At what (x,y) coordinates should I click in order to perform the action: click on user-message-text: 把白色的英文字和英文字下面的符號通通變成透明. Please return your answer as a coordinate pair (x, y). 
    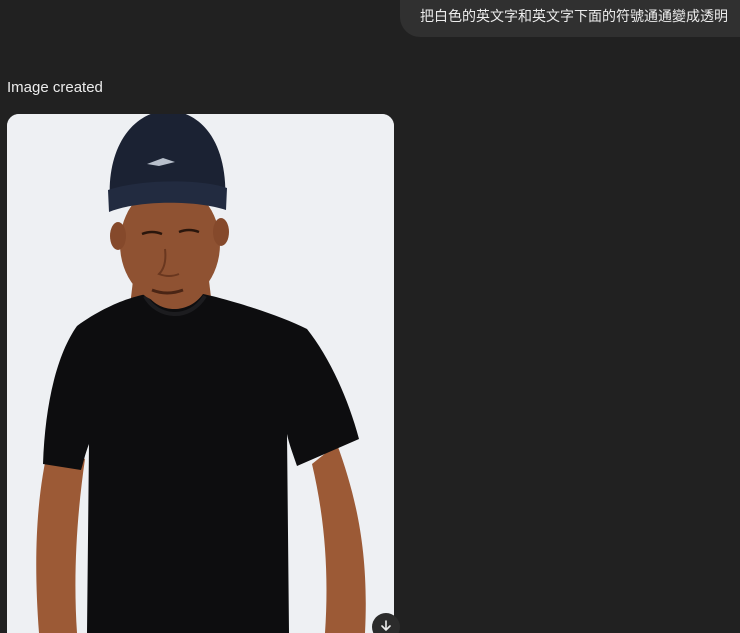
    Looking at the image, I should click on (574, 17).